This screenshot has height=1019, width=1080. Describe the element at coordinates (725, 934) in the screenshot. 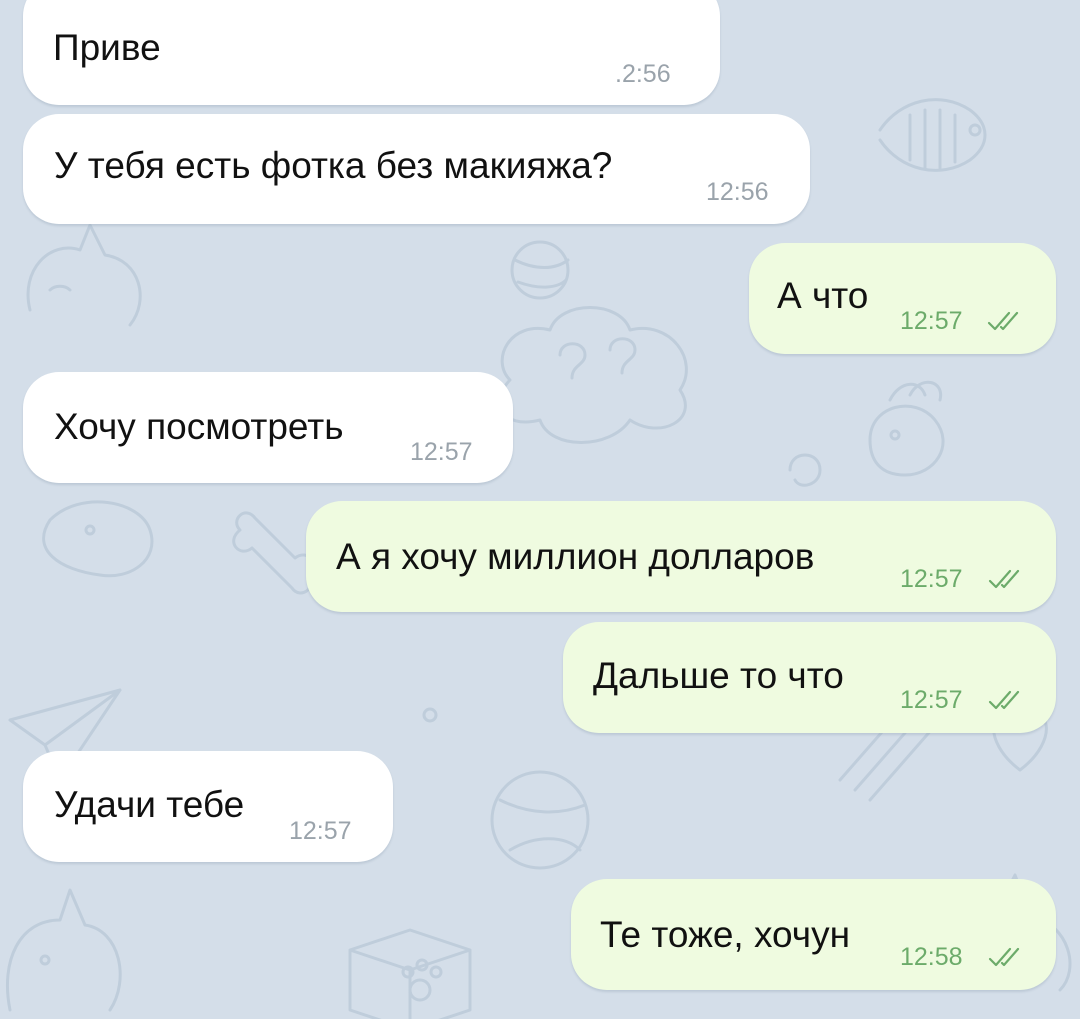

I see `message-text: Те тоже, хочун` at that location.